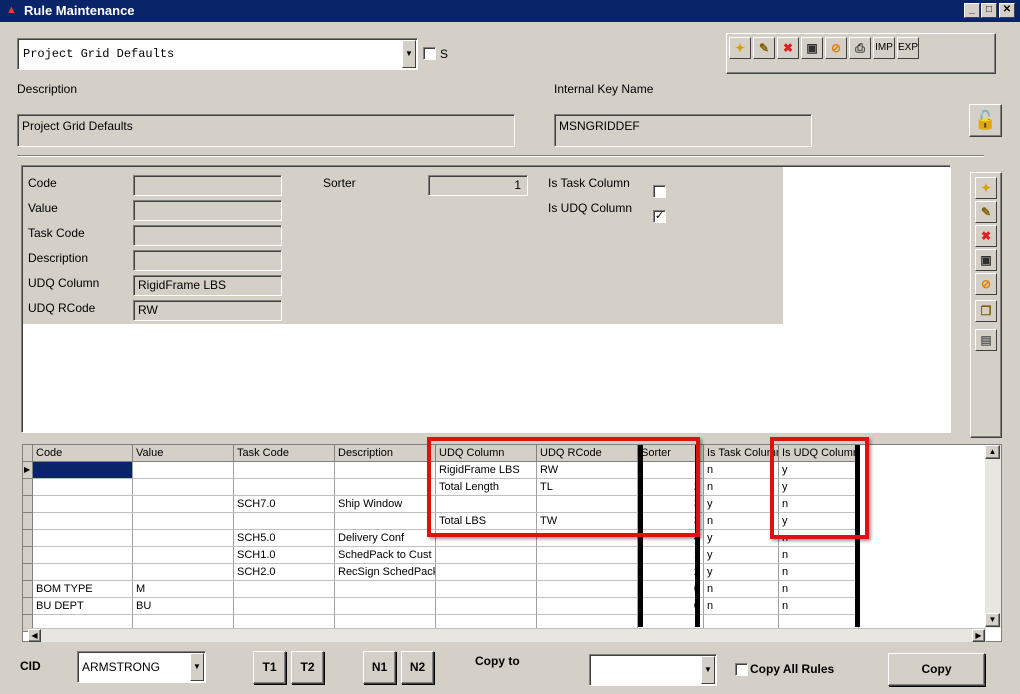 This screenshot has width=1020, height=694. I want to click on cell-code: BOM TYPE, so click(83, 589).